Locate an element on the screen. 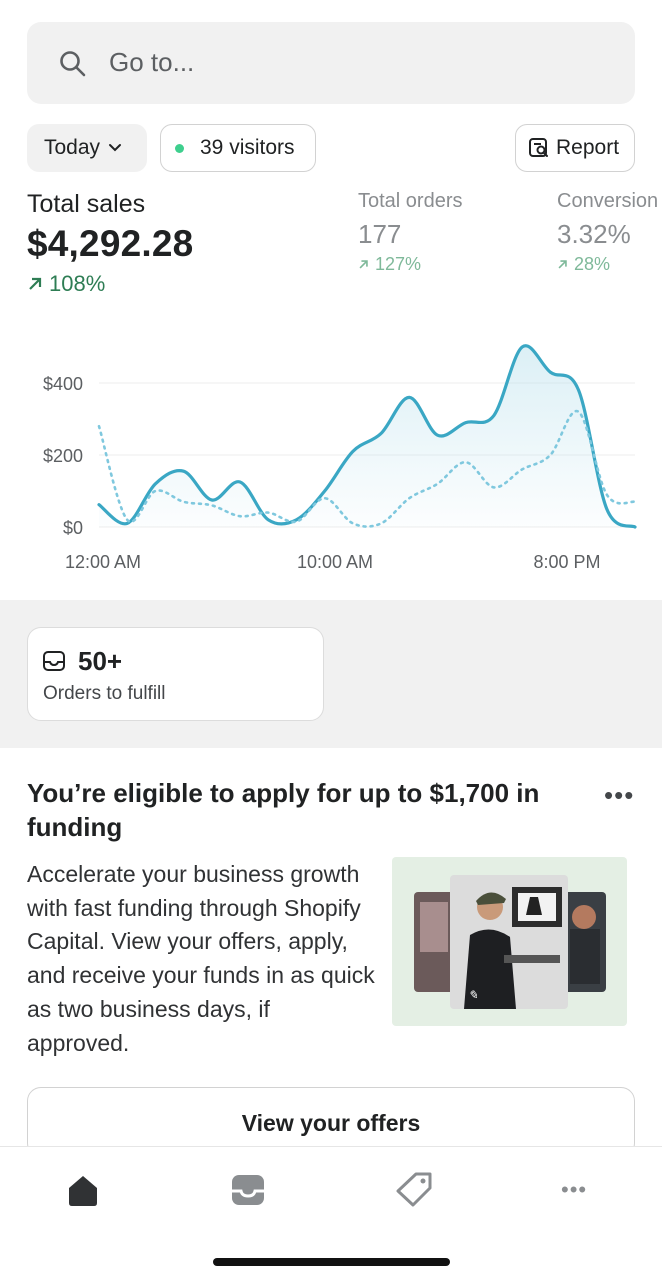  total-sales-change: 108% is located at coordinates (110, 284).